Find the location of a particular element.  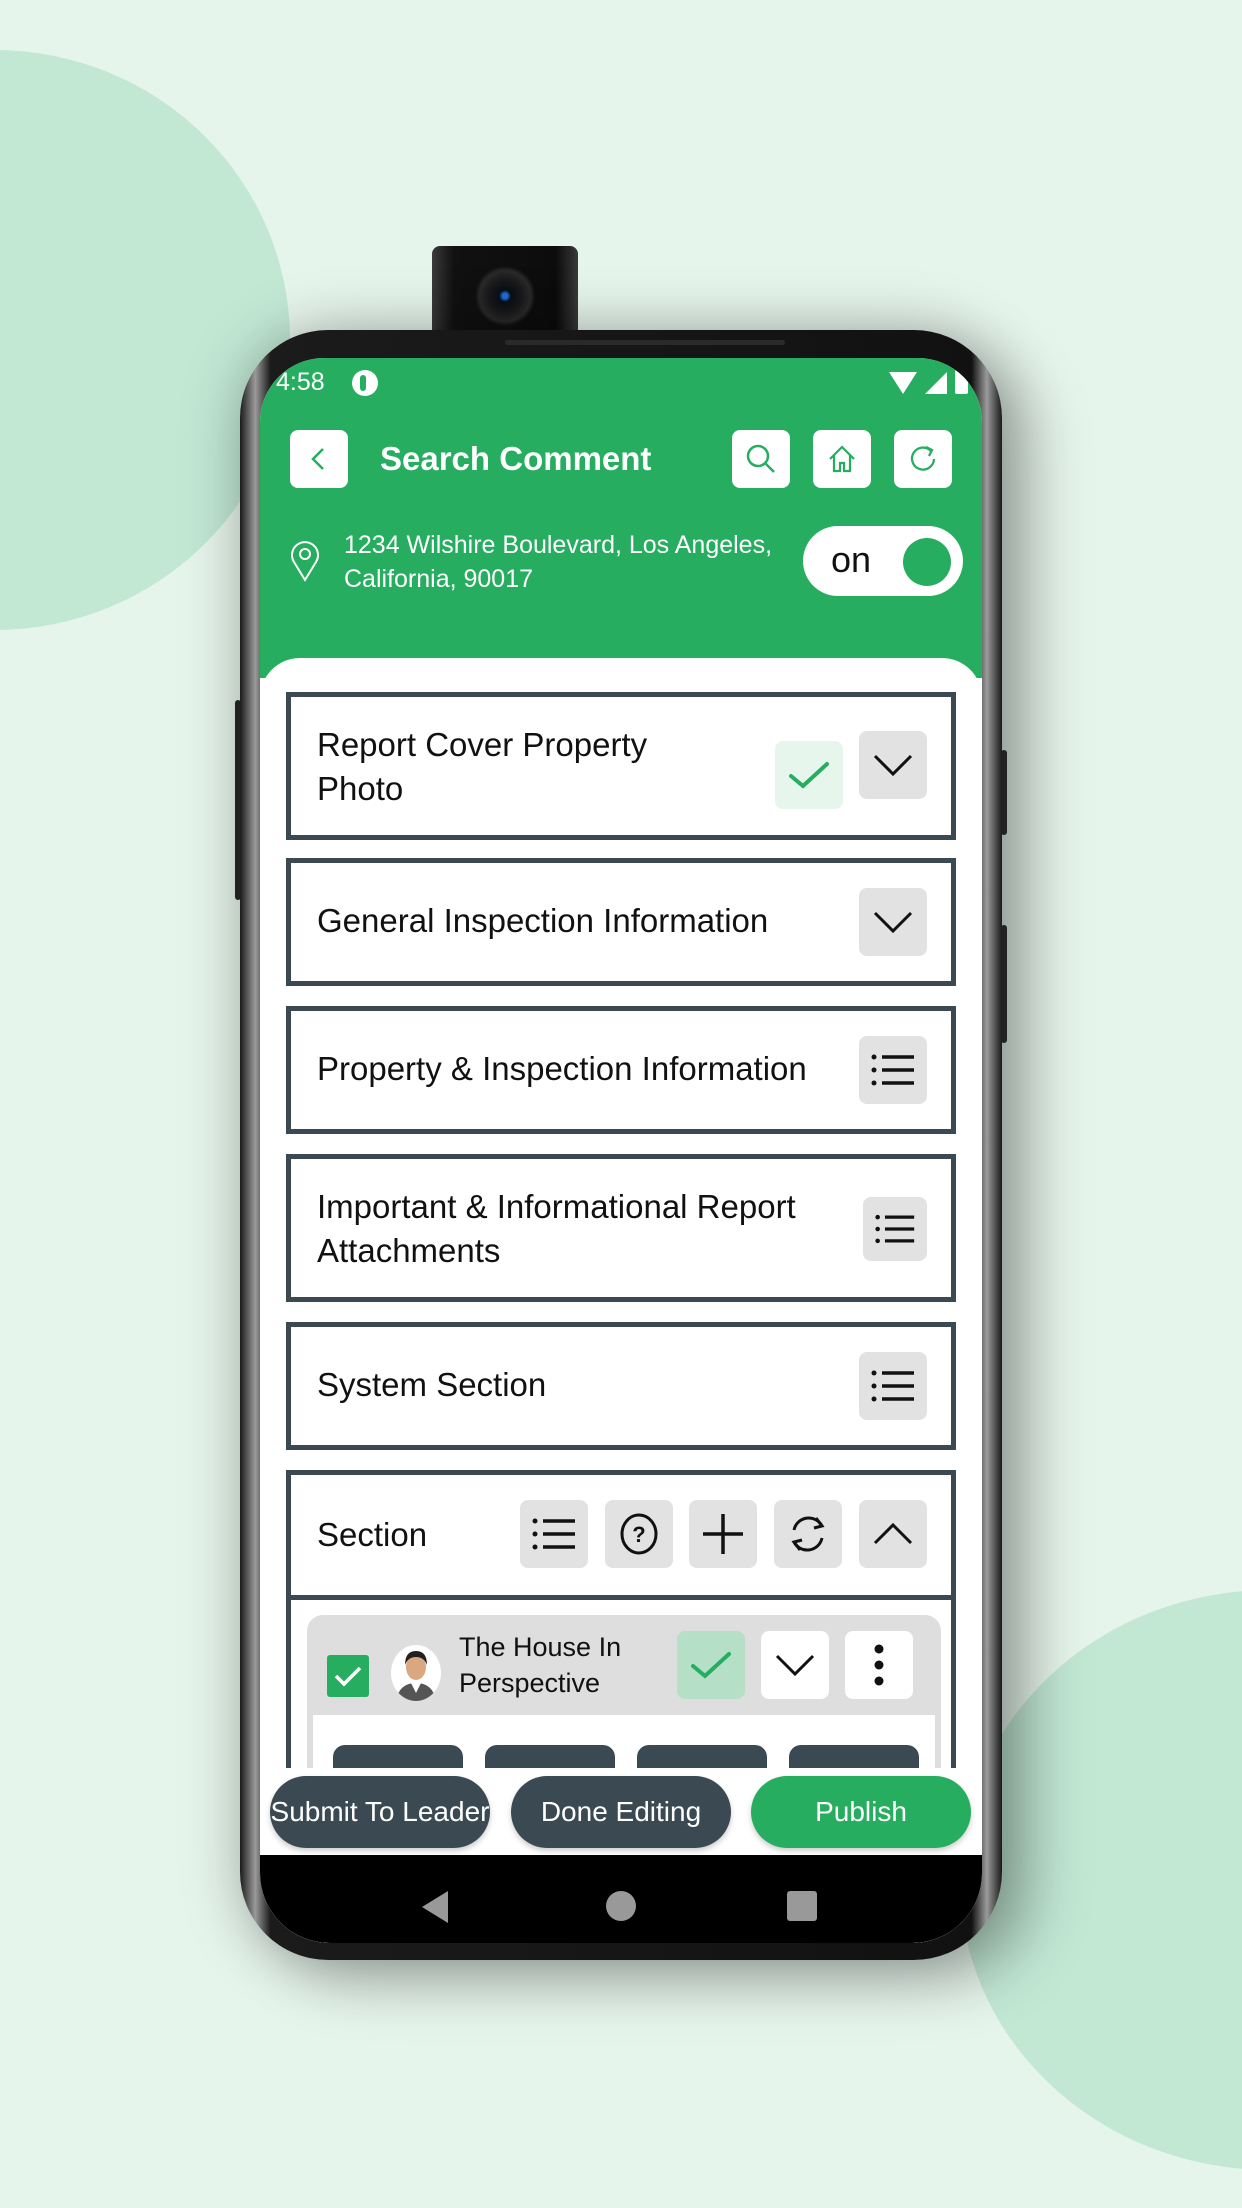

plus-icon is located at coordinates (723, 1534).